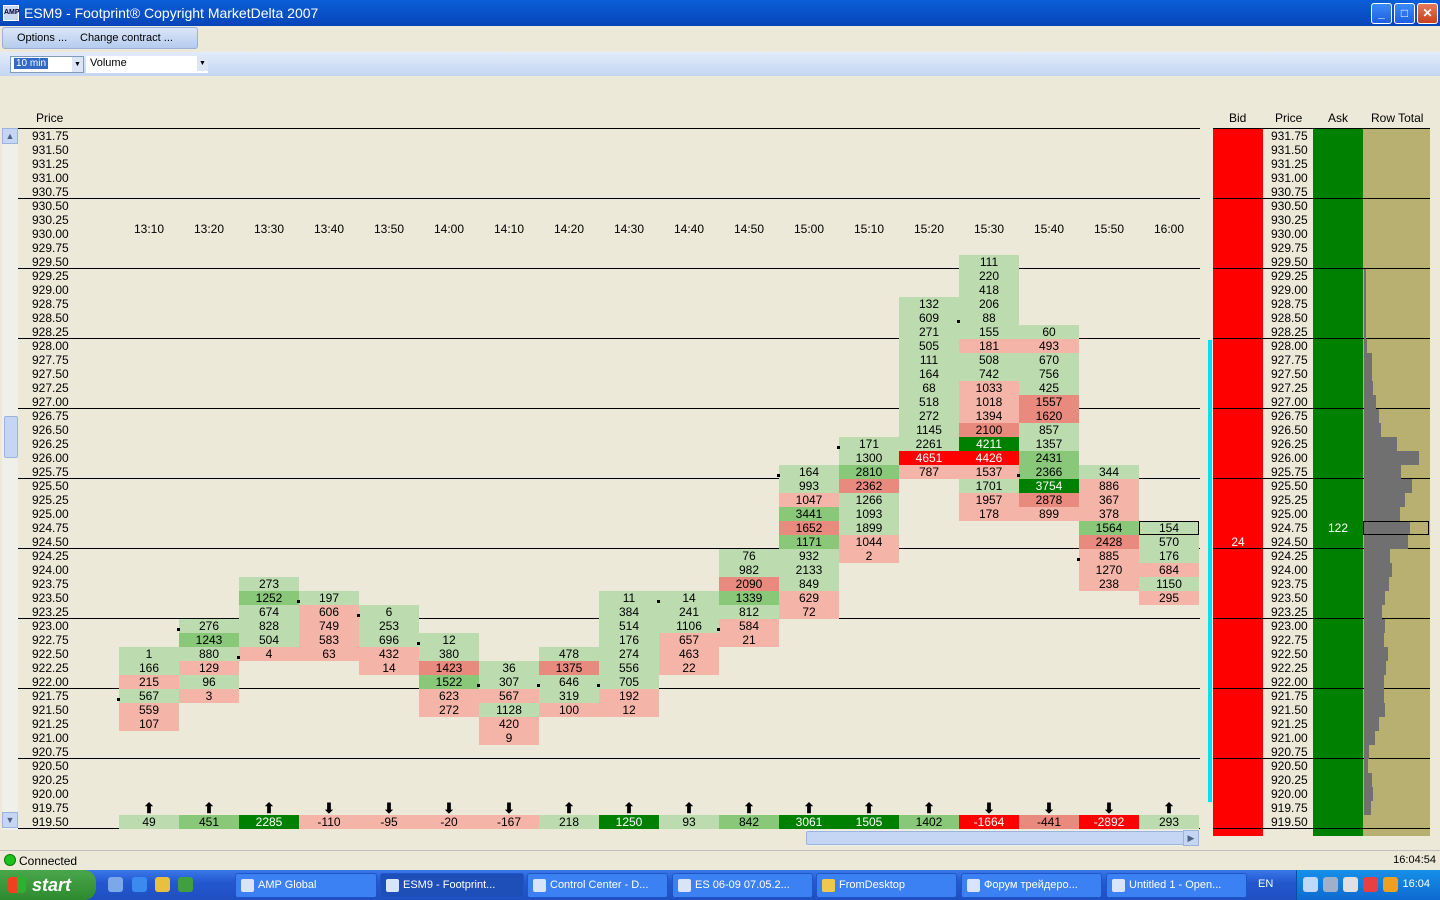 This screenshot has width=1440, height=900. I want to click on footprint-cell: 606, so click(329, 612).